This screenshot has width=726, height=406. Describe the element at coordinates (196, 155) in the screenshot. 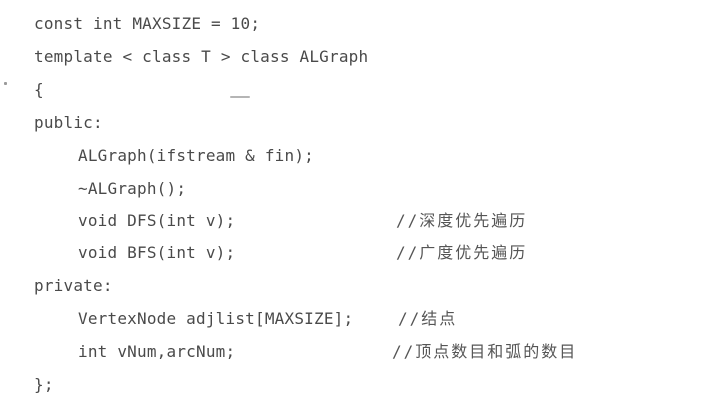

I see `code-line-constructor: ALGraph(ifstream & fin);` at that location.